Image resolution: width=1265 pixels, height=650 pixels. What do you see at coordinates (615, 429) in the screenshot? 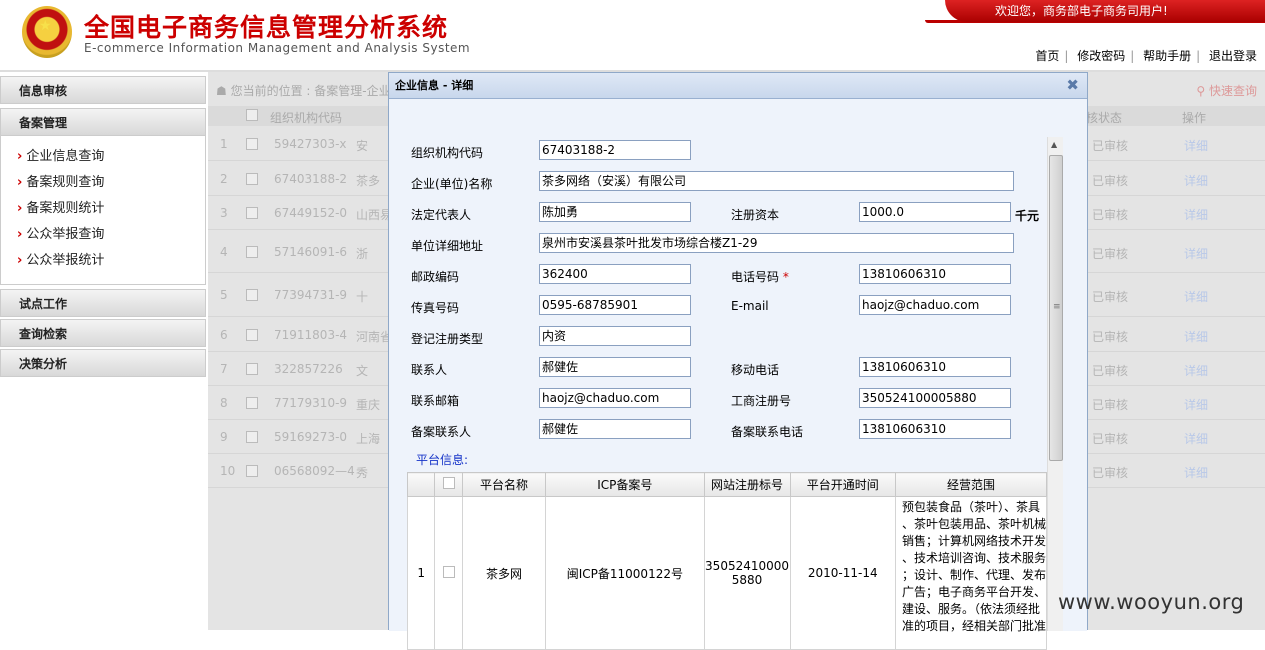
I see `filing-contact-field: 郝健佐` at bounding box center [615, 429].